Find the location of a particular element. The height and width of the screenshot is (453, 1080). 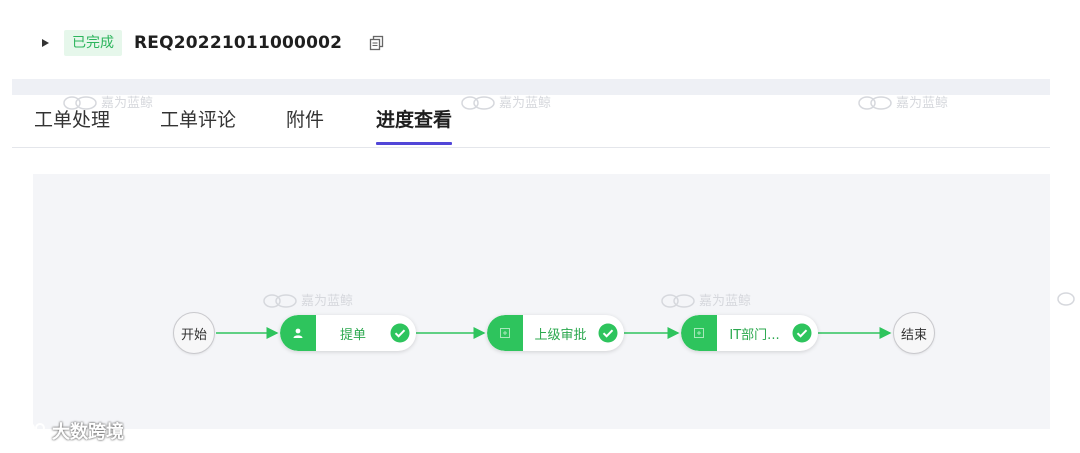

flow-step-manager-approval: 上级审批 is located at coordinates (555, 333).